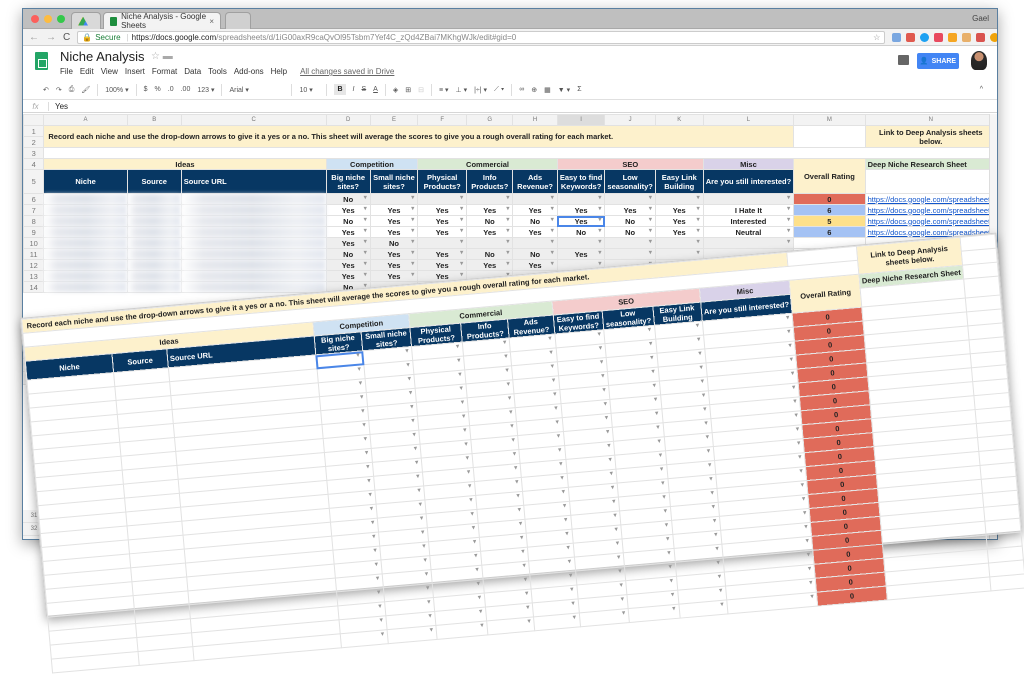 The width and height of the screenshot is (1024, 674). What do you see at coordinates (534, 90) in the screenshot?
I see `insert-comment-icon: ⊕` at bounding box center [534, 90].